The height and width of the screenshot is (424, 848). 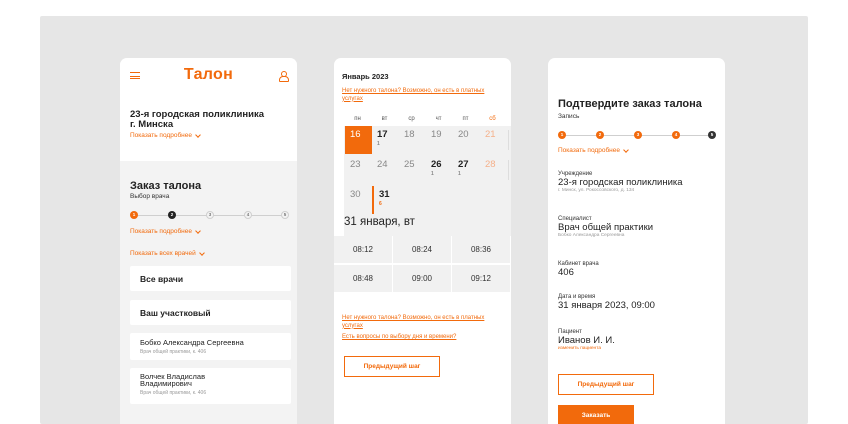 I want to click on selected-date: 31 января, вт, so click(x=379, y=222).